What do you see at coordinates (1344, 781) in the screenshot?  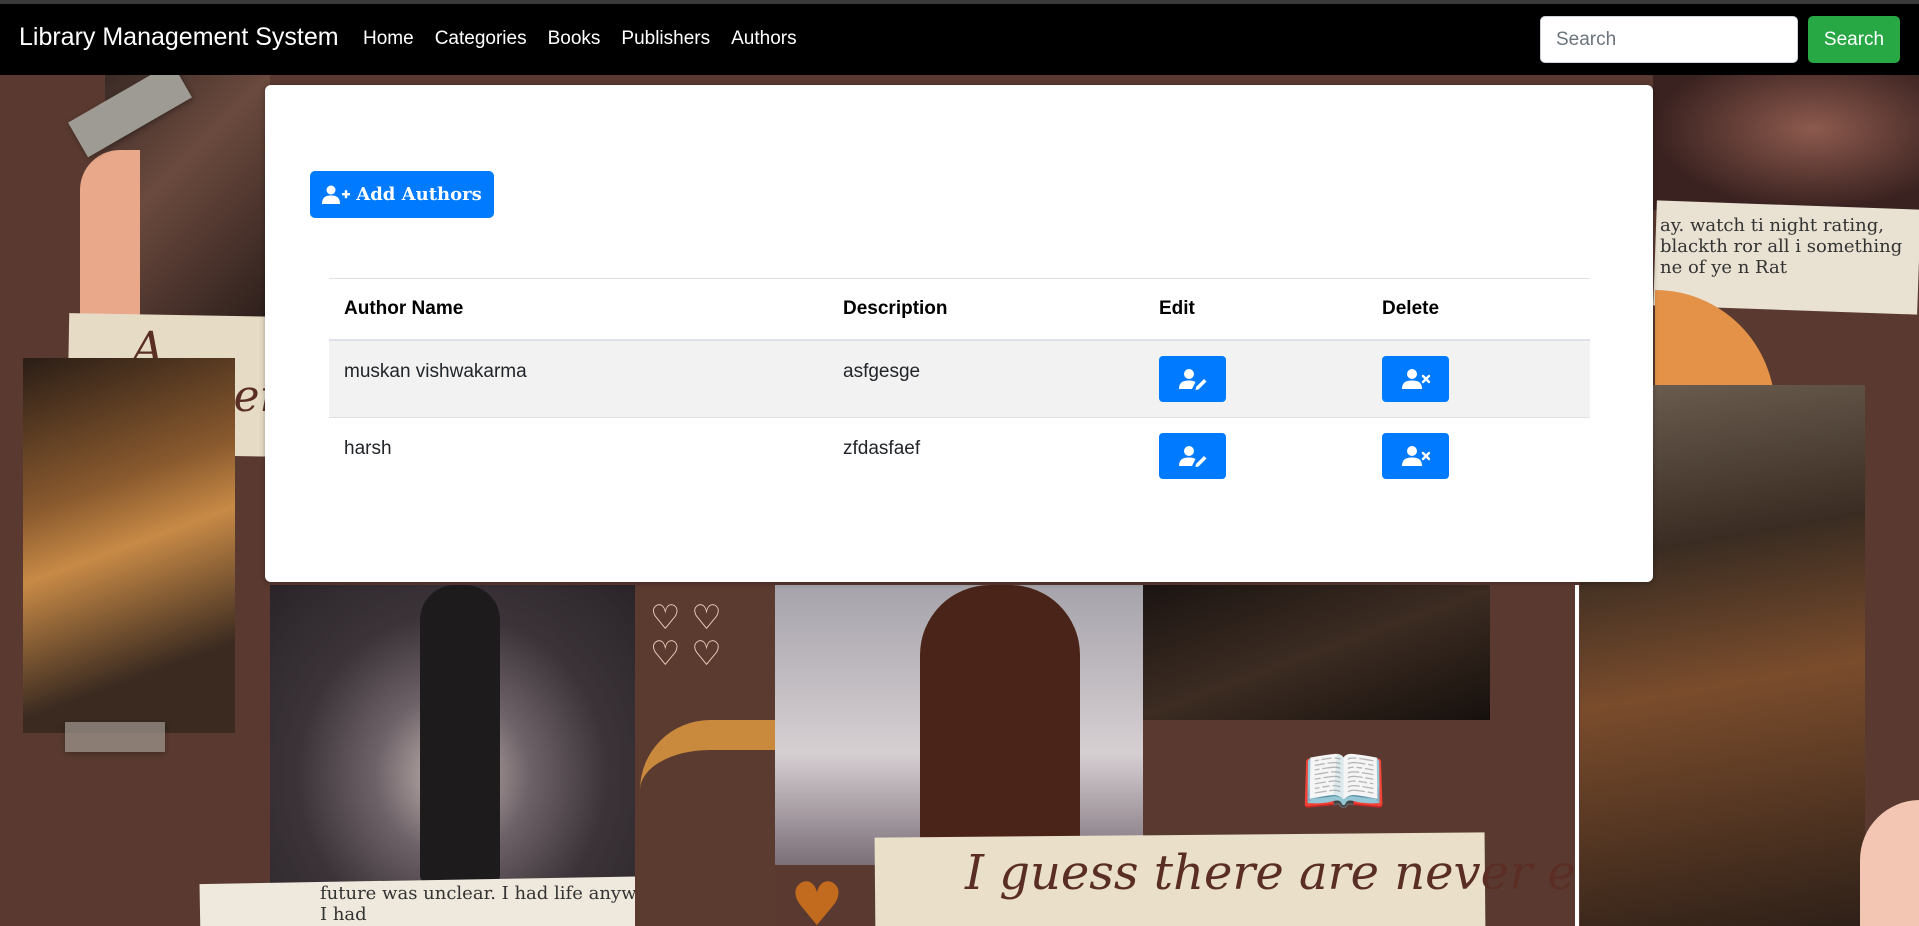 I see `open-book-doodle: 📖` at bounding box center [1344, 781].